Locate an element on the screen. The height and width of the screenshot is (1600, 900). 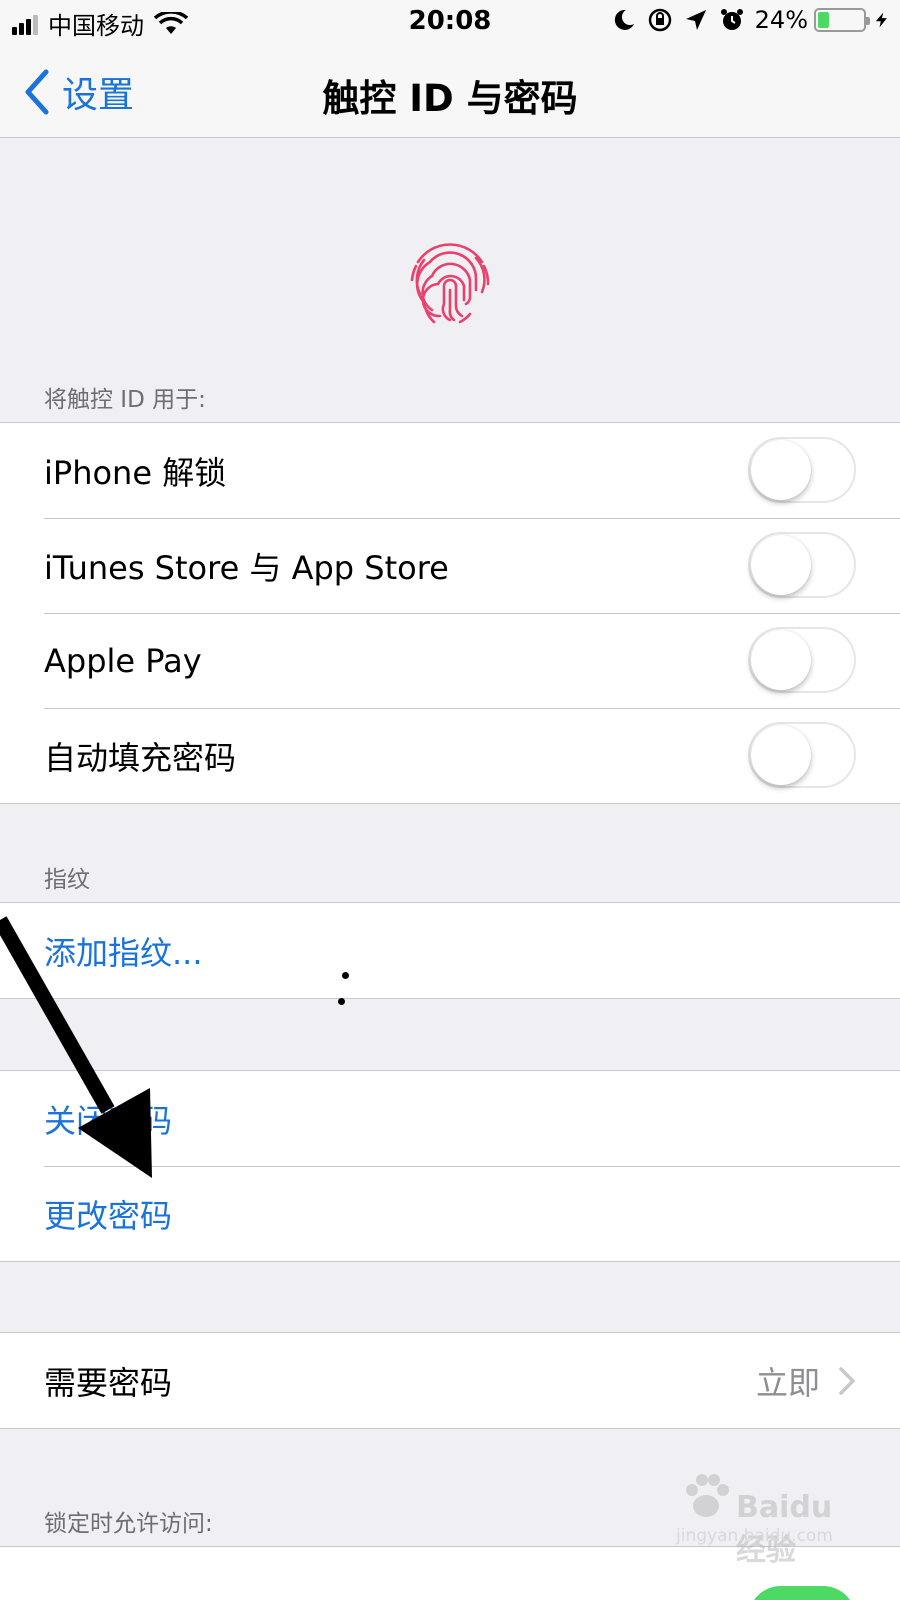
row-apple-pay: Apple Pay is located at coordinates (450, 660).